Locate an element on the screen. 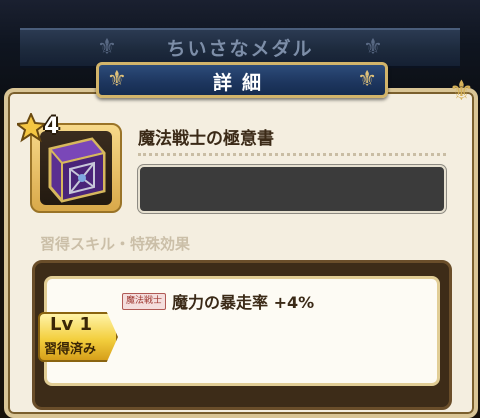 The height and width of the screenshot is (418, 480). star-count: 4 is located at coordinates (52, 126).